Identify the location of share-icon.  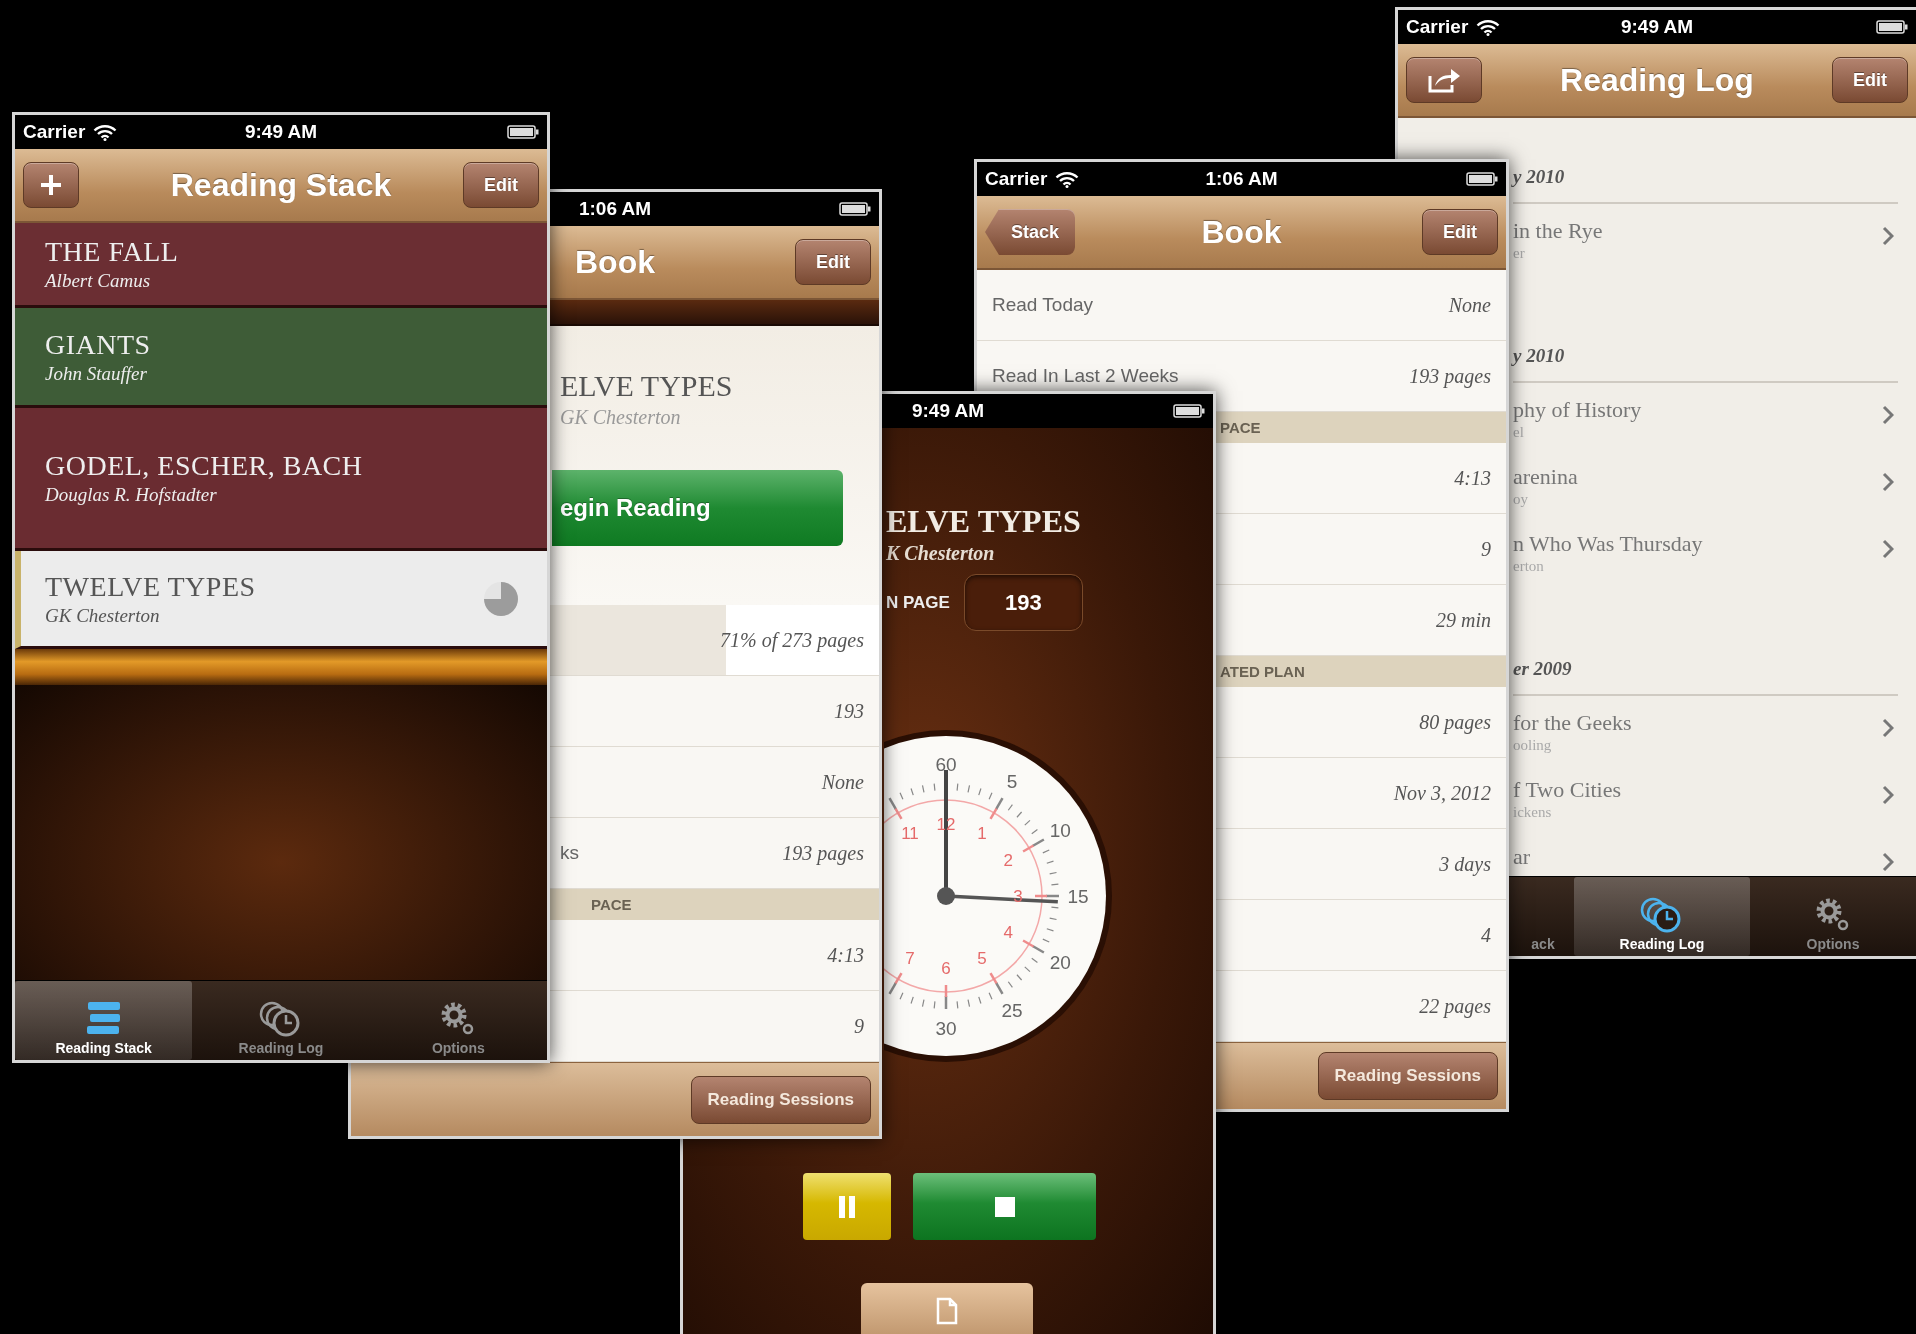
(1444, 80).